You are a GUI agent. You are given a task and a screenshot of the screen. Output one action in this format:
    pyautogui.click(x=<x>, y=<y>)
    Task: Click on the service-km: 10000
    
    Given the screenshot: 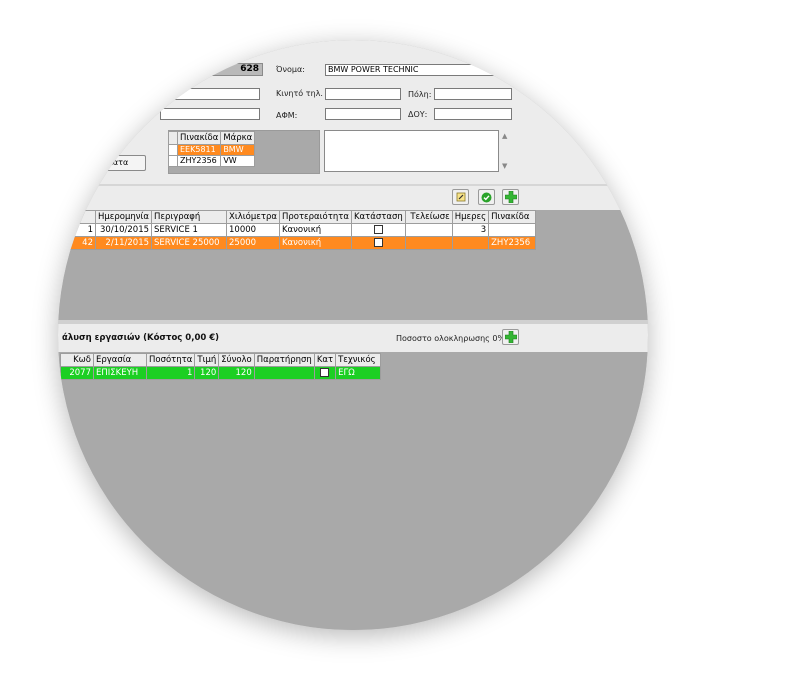 What is the action you would take?
    pyautogui.click(x=253, y=230)
    